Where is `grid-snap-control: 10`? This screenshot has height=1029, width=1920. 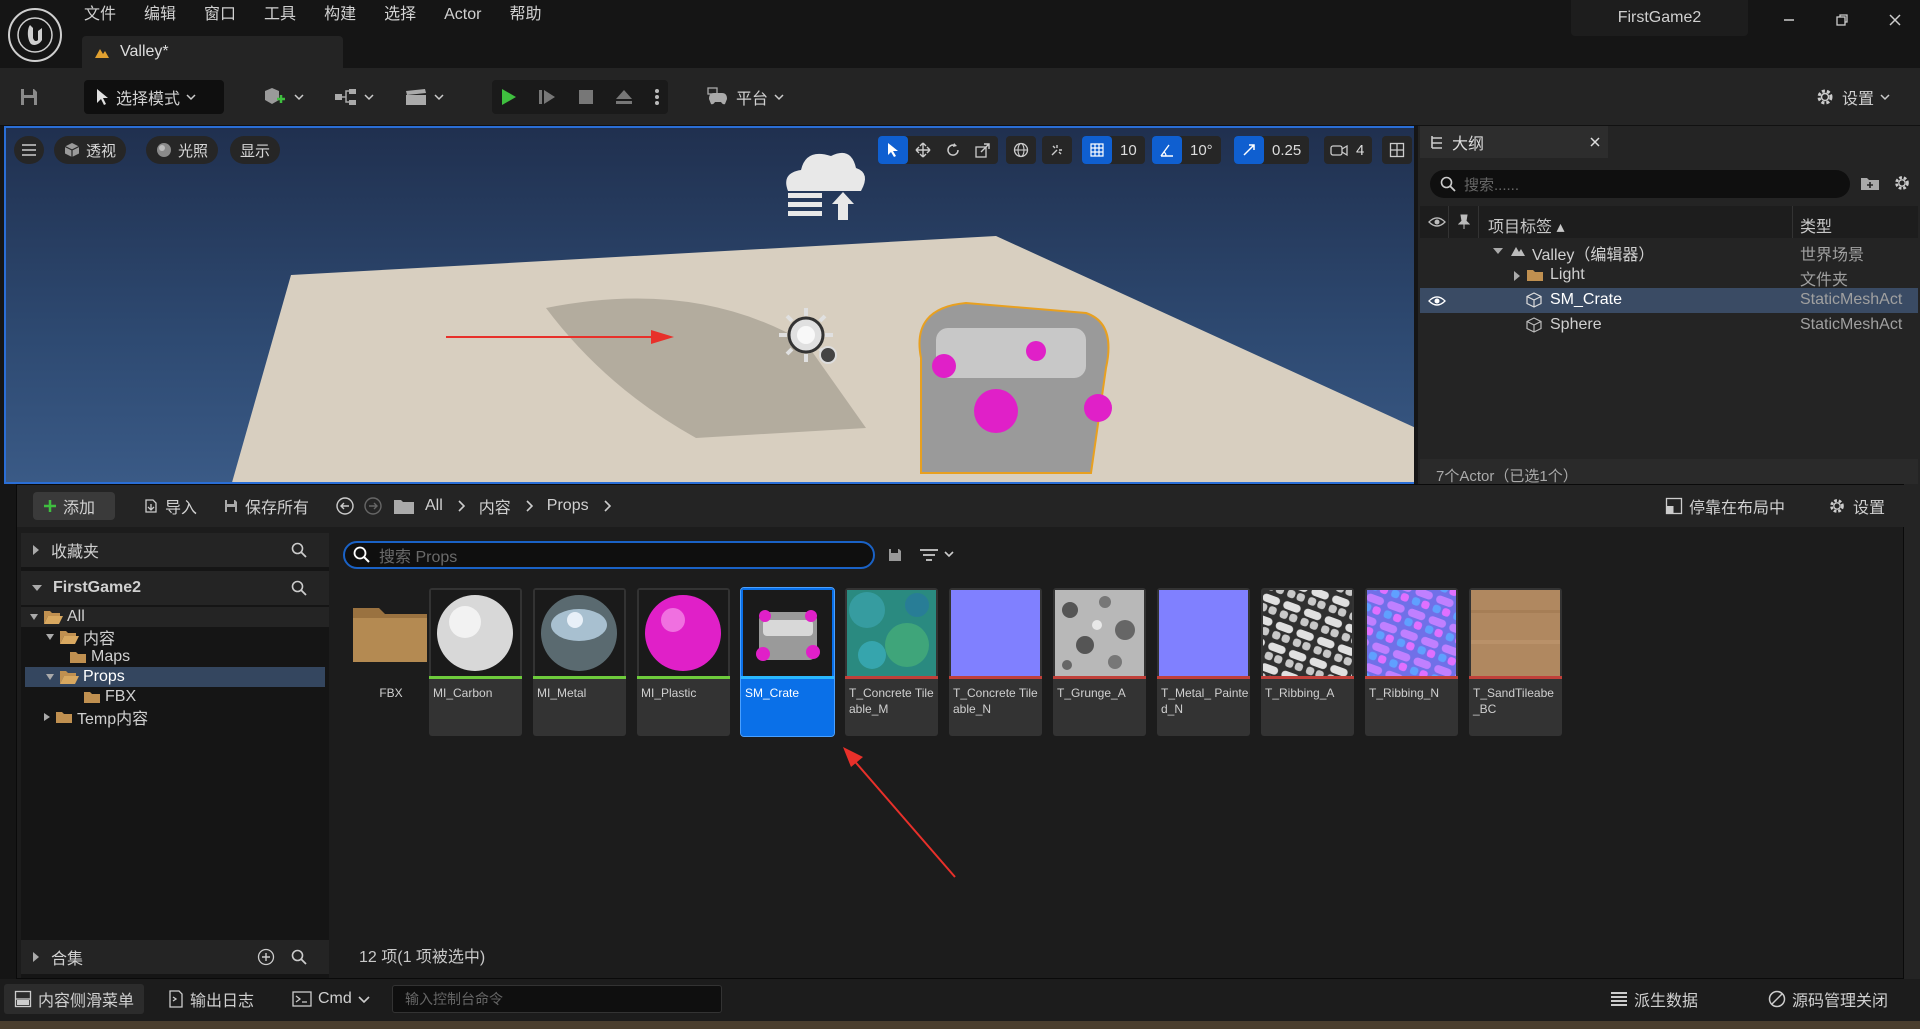 grid-snap-control: 10 is located at coordinates (1113, 150).